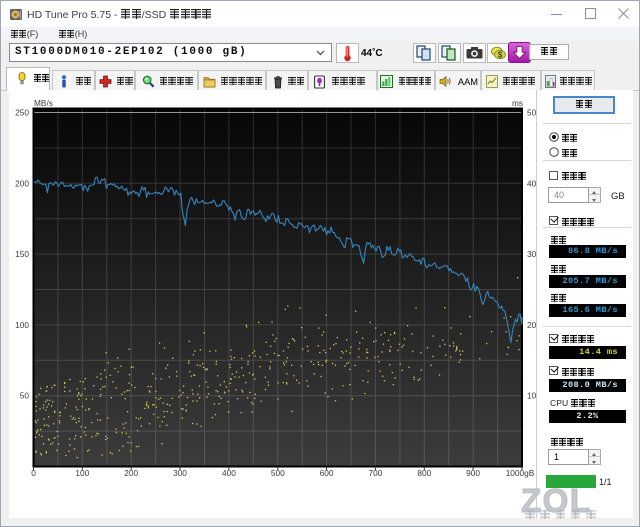  What do you see at coordinates (375, 473) in the screenshot?
I see `svg-text: 700` at bounding box center [375, 473].